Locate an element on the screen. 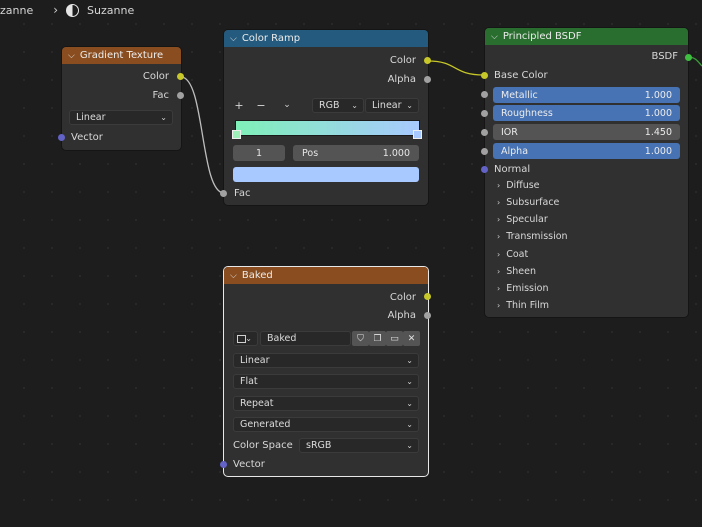 This screenshot has width=702, height=527. socket-label: Color is located at coordinates (402, 60).